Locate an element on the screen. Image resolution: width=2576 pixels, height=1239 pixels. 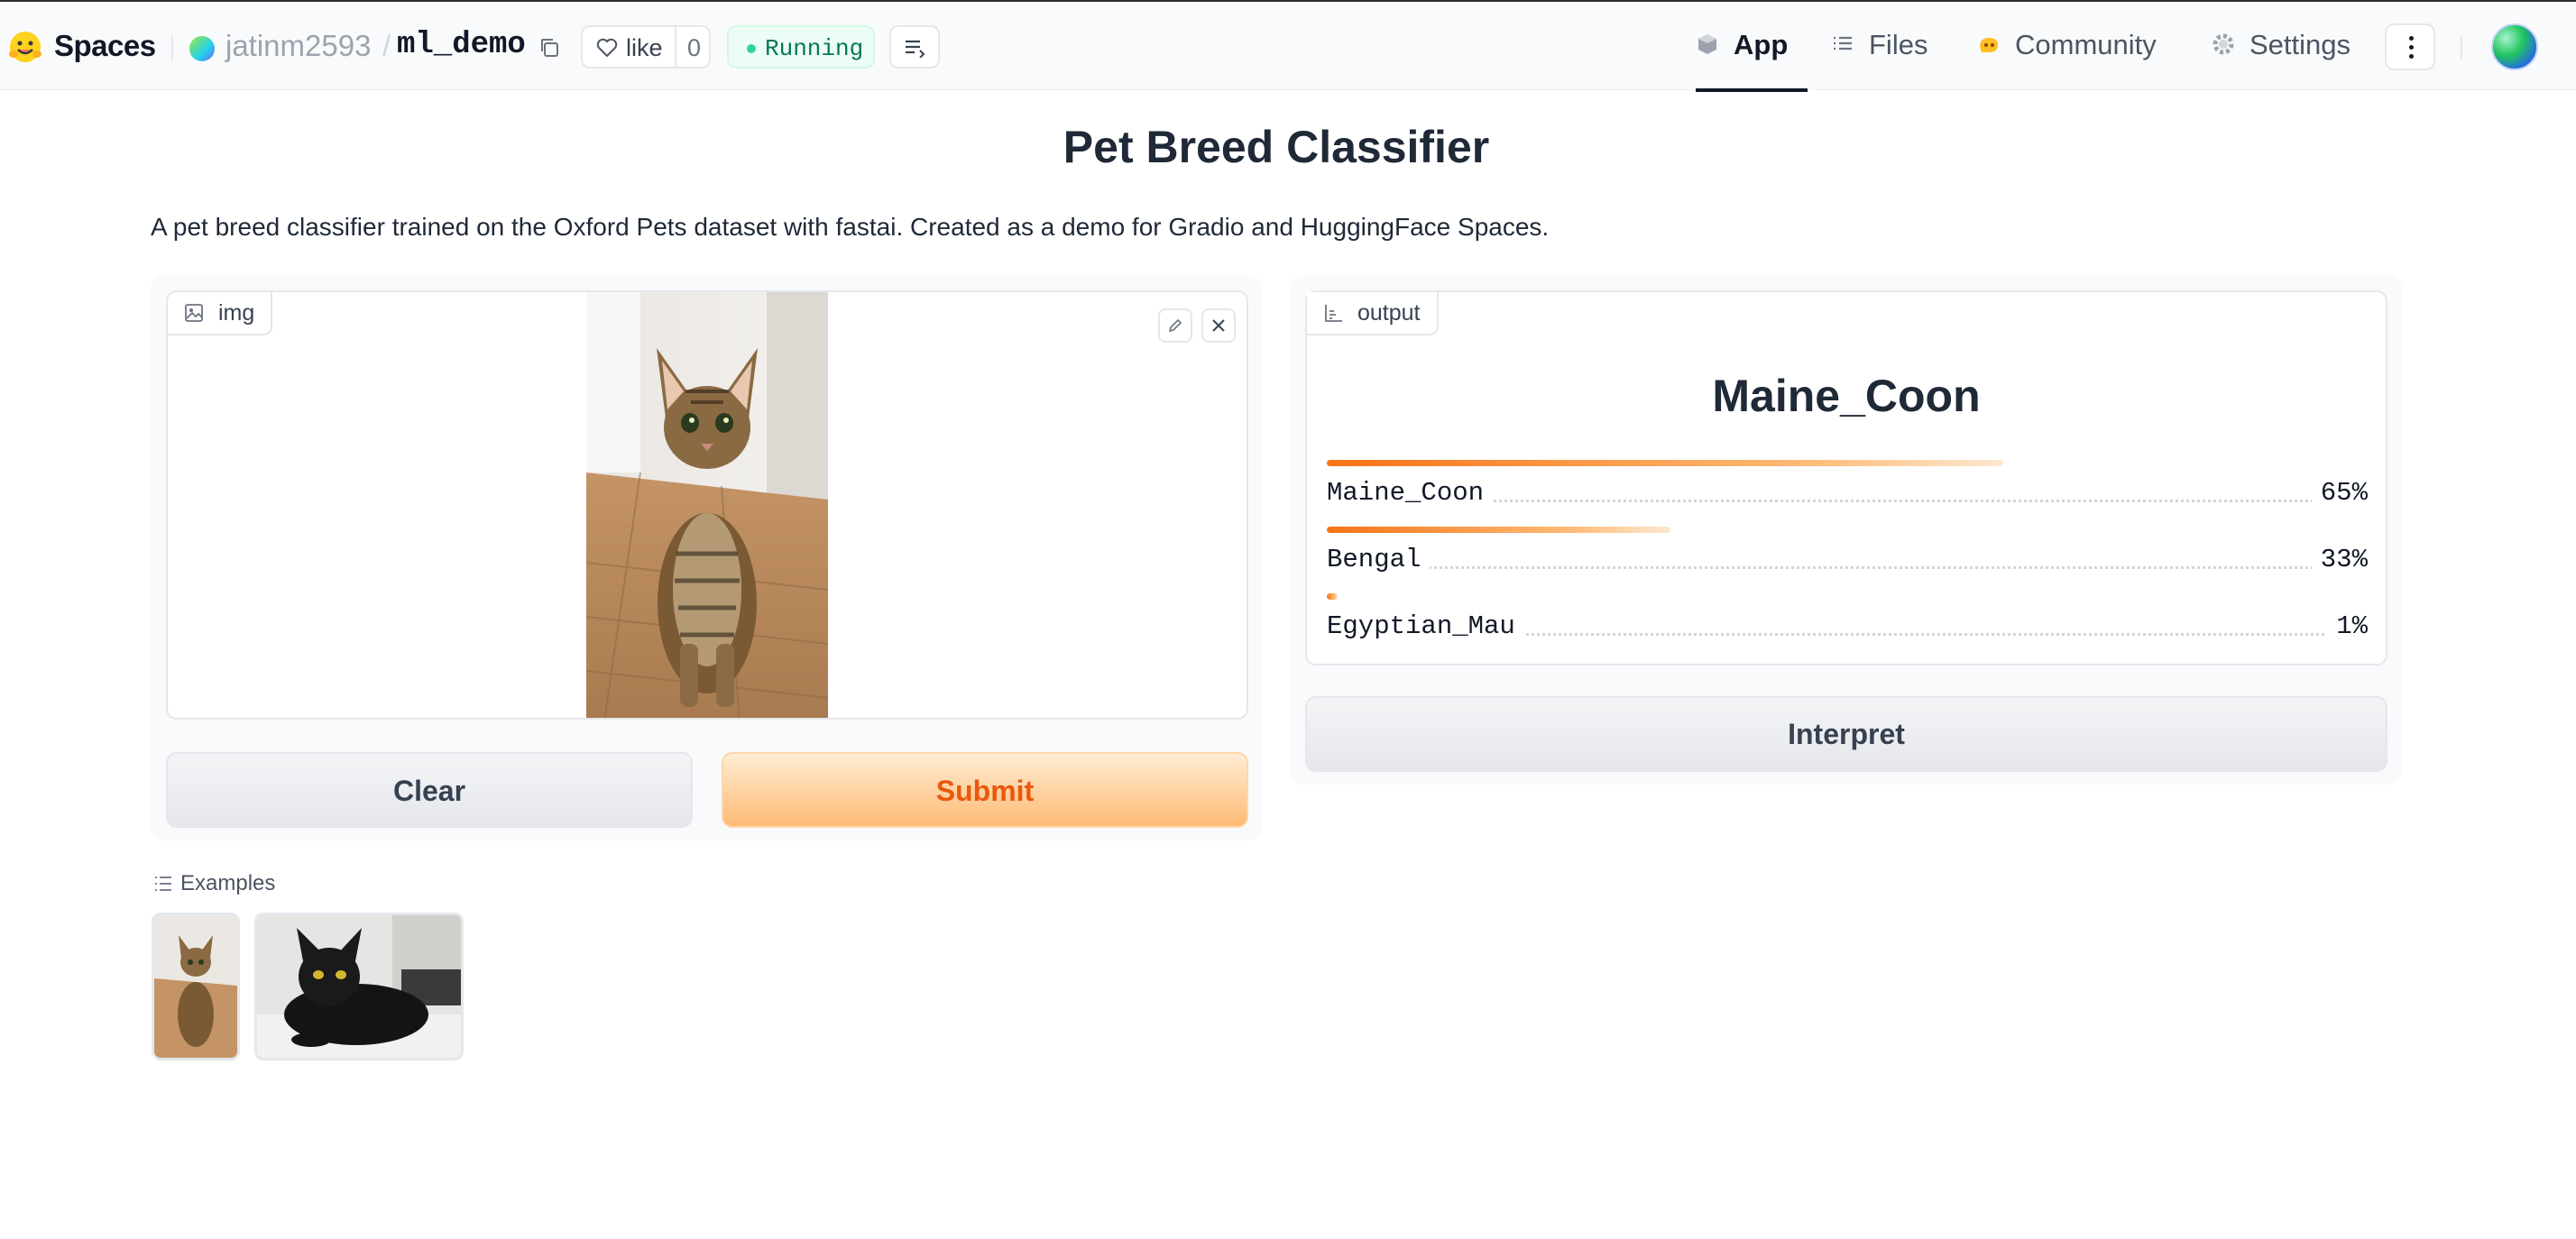
more-options-button is located at coordinates (2410, 47).